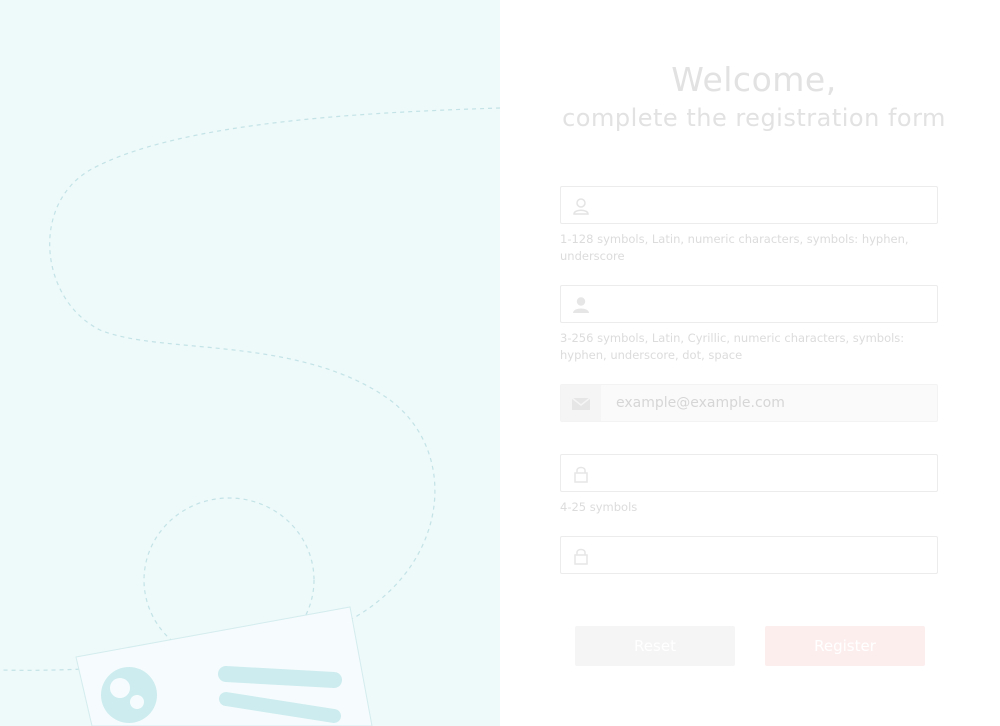  What do you see at coordinates (129, 695) in the screenshot?
I see `card-avatar-icon` at bounding box center [129, 695].